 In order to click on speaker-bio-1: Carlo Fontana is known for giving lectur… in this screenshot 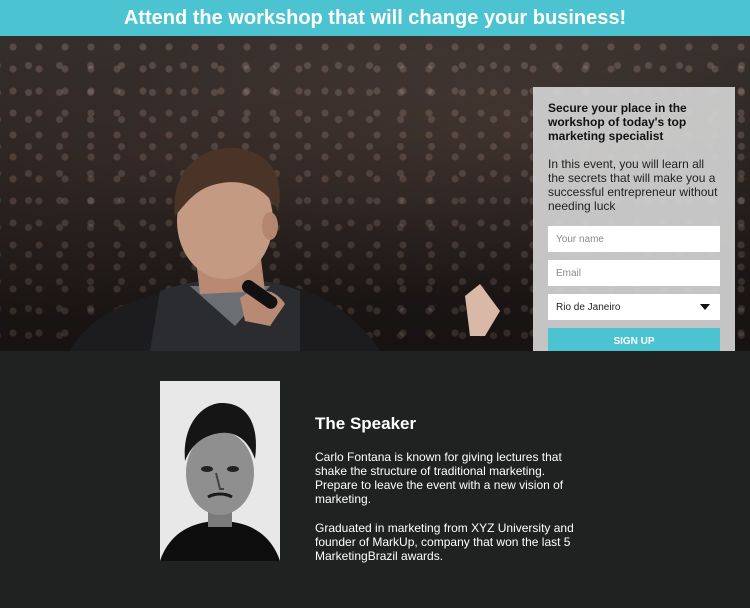, I will do `click(439, 478)`.